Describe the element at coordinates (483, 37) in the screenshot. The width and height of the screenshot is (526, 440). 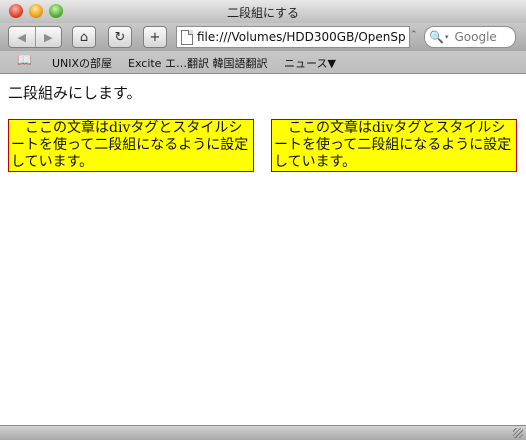
I see `search-input` at that location.